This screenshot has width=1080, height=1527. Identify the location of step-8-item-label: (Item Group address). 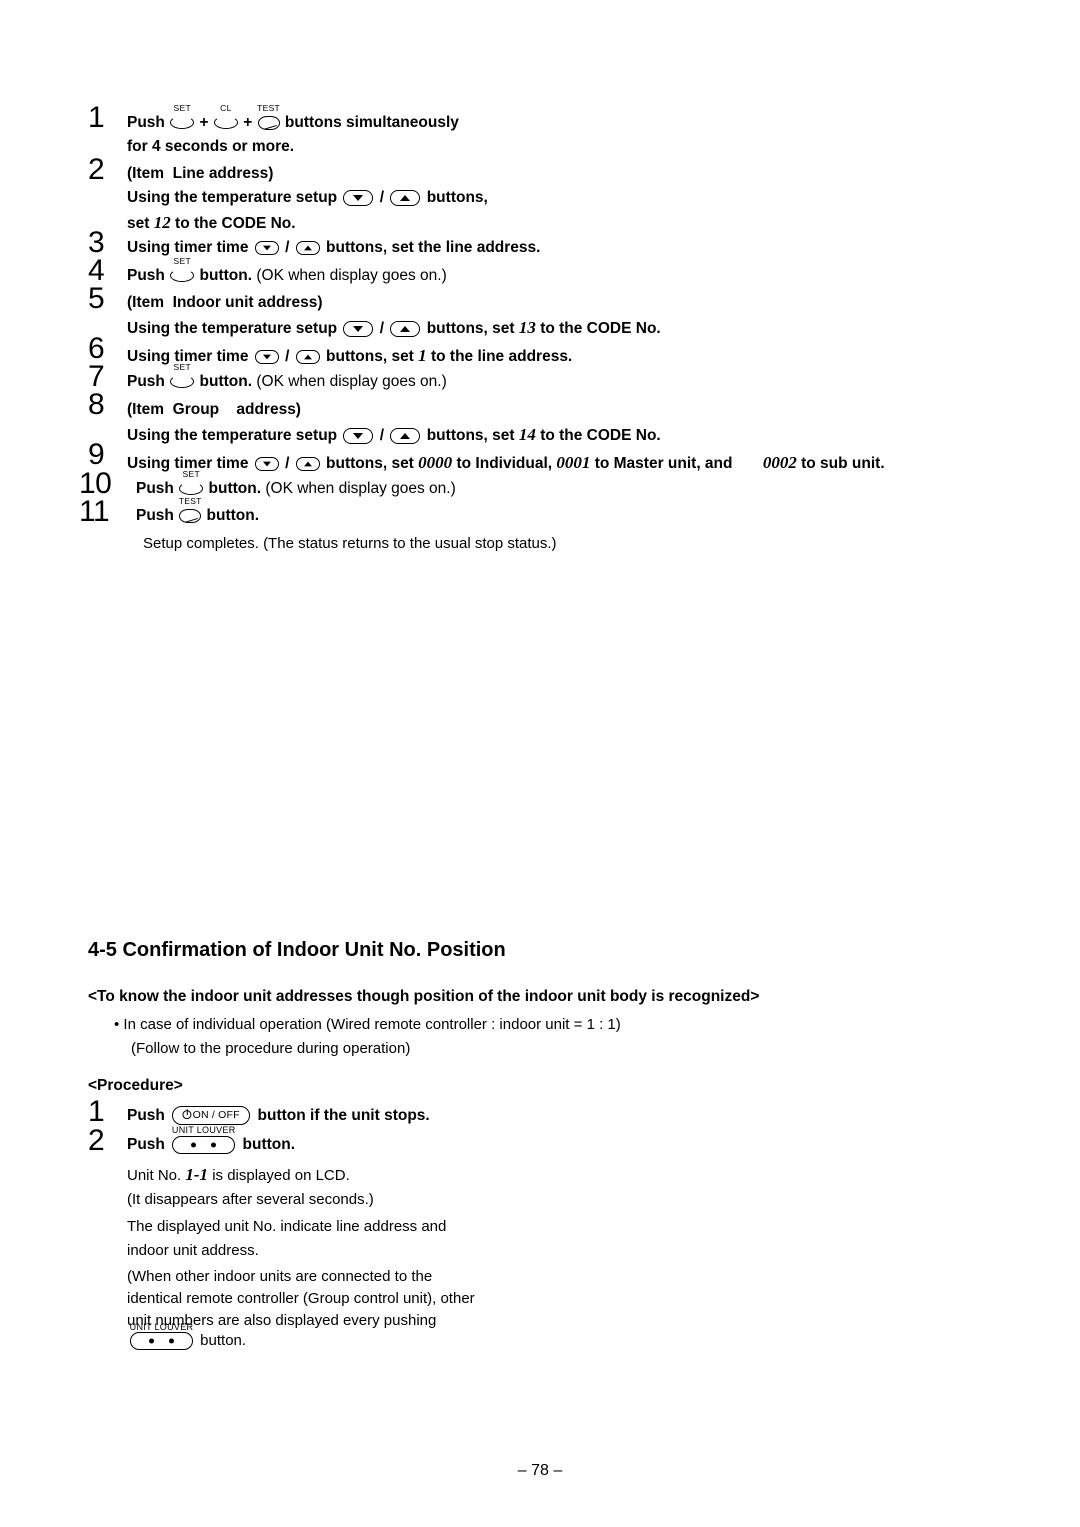
(214, 409).